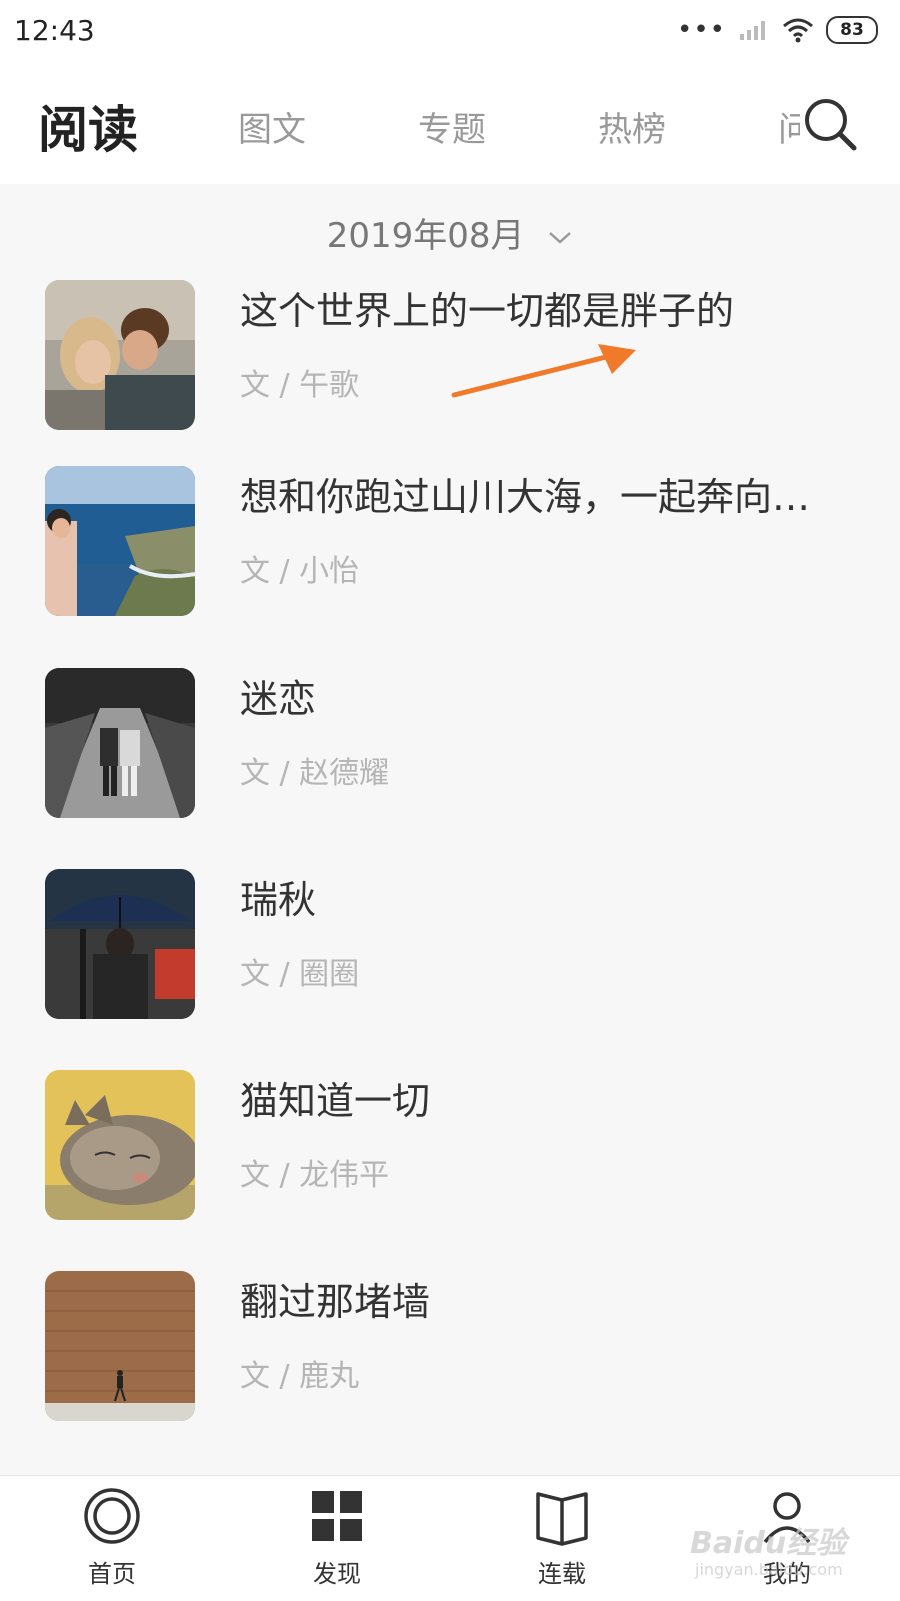  Describe the element at coordinates (54, 30) in the screenshot. I see `status-time: 12:43` at that location.